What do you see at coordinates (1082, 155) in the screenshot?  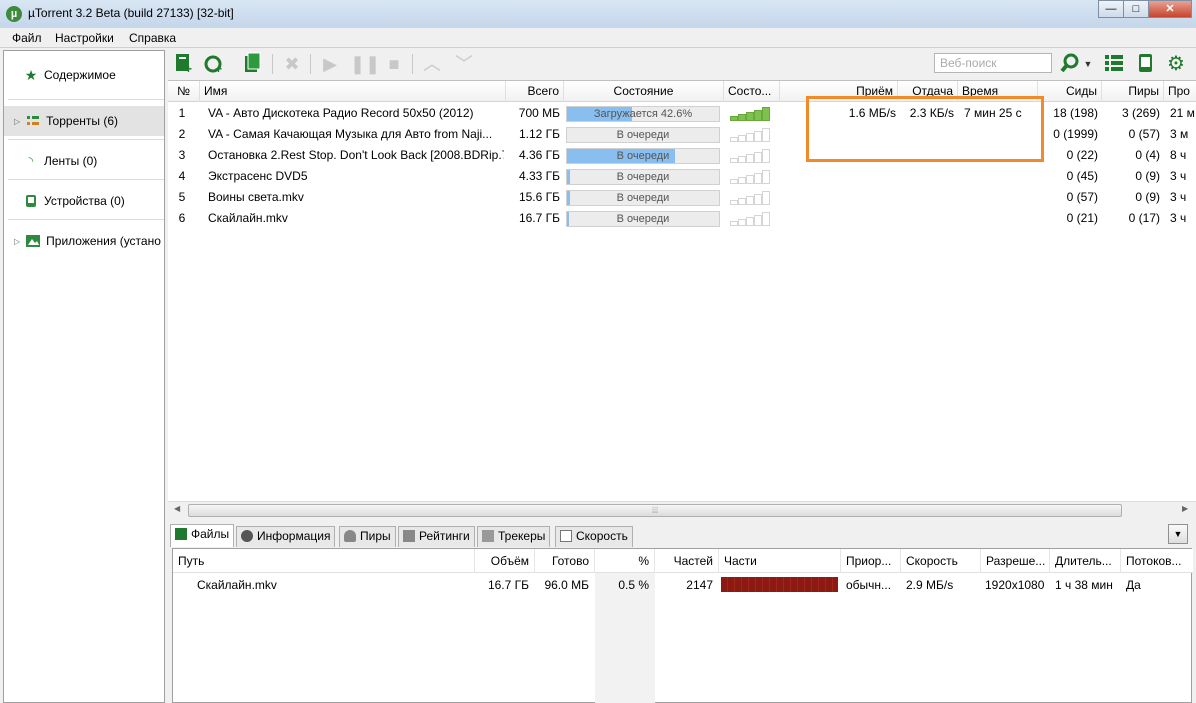 I see `torrent-seeds: 0 (22)` at bounding box center [1082, 155].